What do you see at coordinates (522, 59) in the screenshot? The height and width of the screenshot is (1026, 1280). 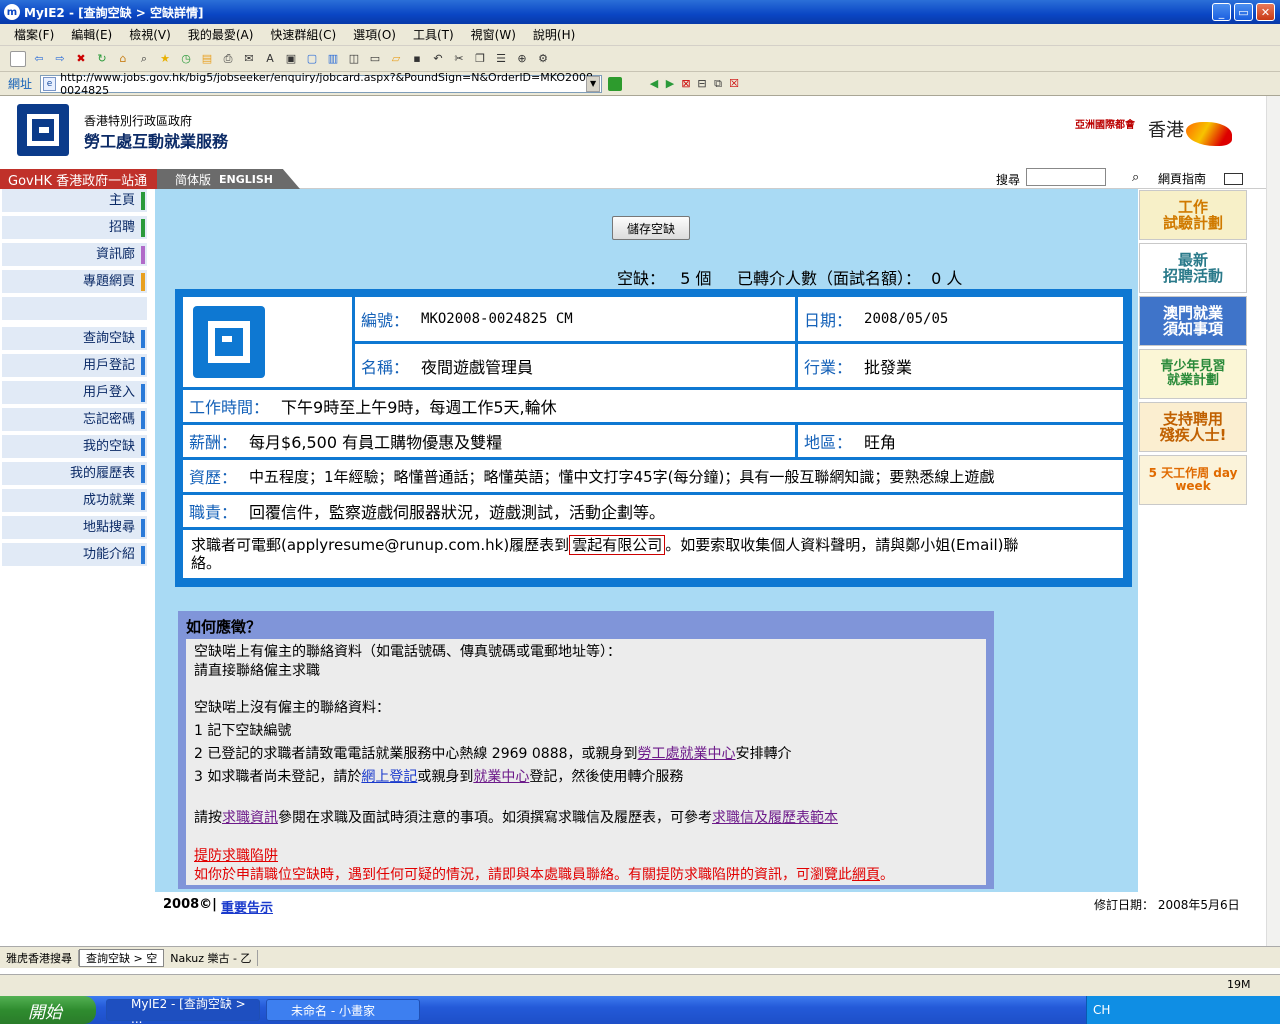 I see `zoom-icon: ⊕` at bounding box center [522, 59].